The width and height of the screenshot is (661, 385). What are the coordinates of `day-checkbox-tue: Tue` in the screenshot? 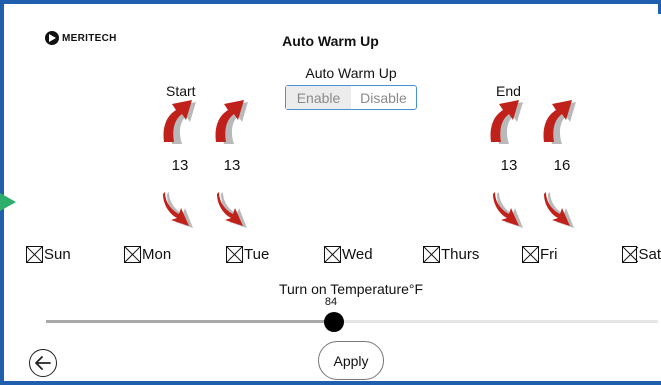 It's located at (247, 254).